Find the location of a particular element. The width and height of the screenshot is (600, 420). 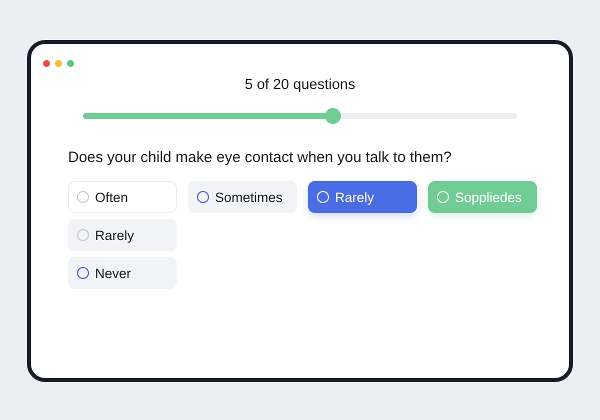

zoom-dot-icon is located at coordinates (70, 63).